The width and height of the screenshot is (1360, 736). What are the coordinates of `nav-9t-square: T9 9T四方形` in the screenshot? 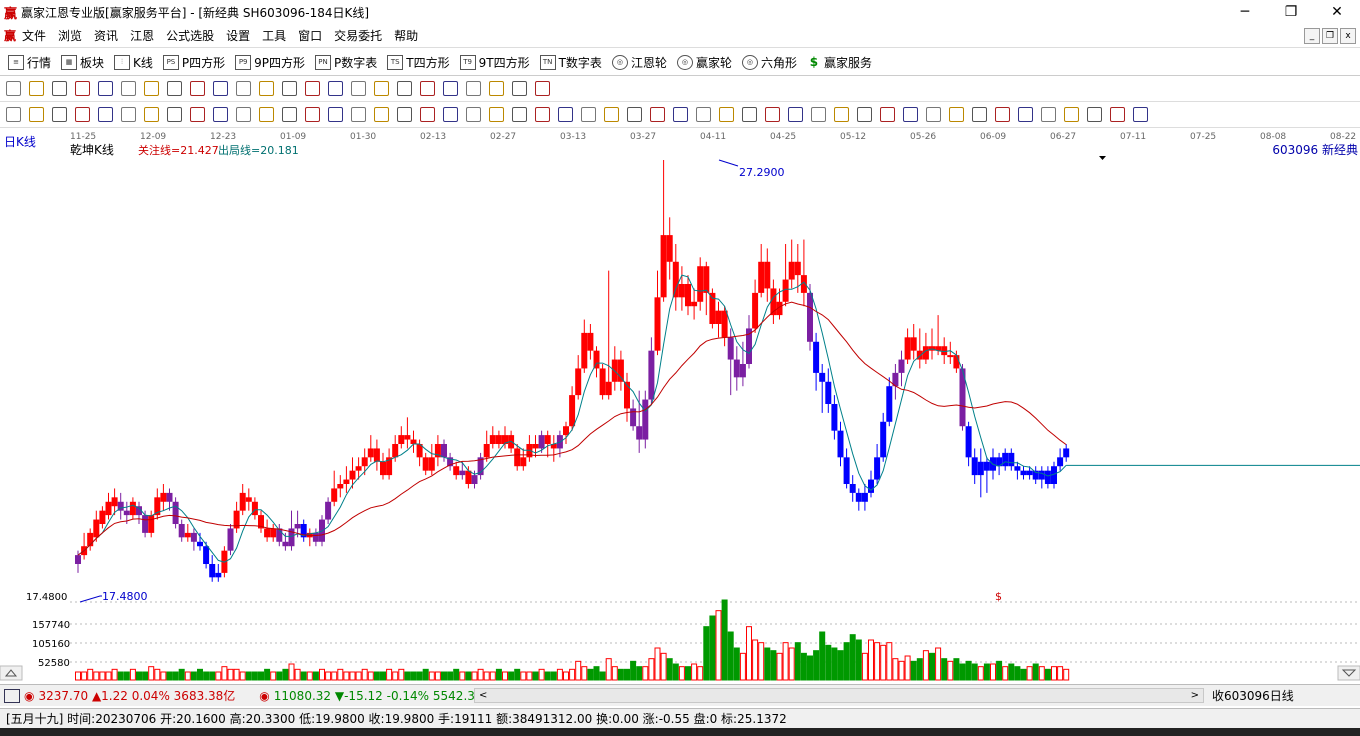 It's located at (494, 62).